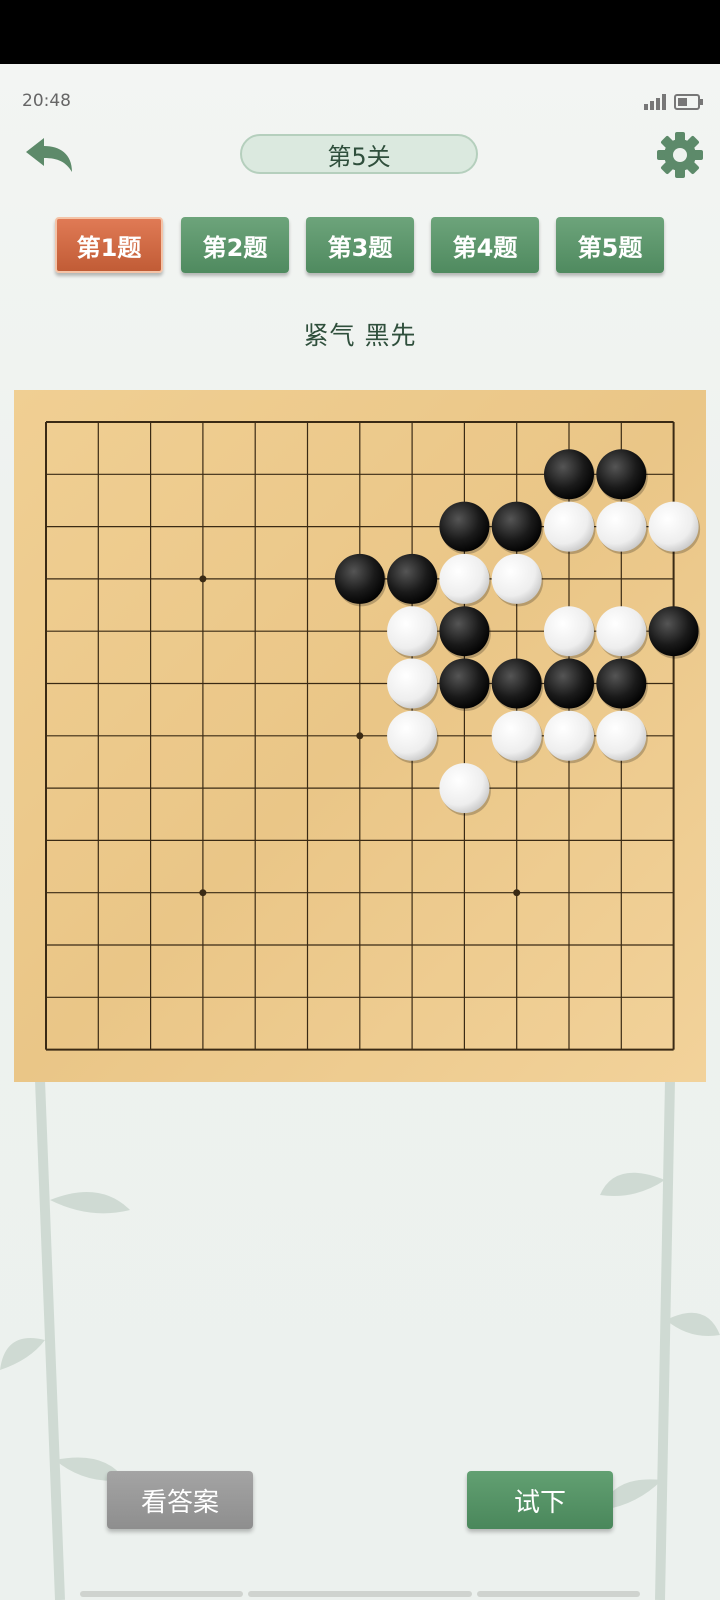 The width and height of the screenshot is (720, 1600). Describe the element at coordinates (46, 101) in the screenshot. I see `status-time: 20:48` at that location.